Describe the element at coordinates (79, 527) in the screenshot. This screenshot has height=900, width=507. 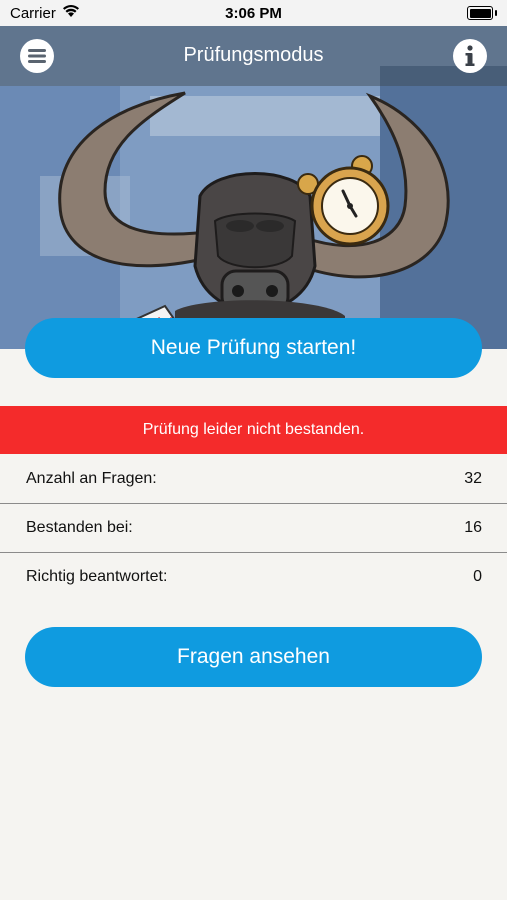
I see `stat-label: Bestanden bei:` at that location.